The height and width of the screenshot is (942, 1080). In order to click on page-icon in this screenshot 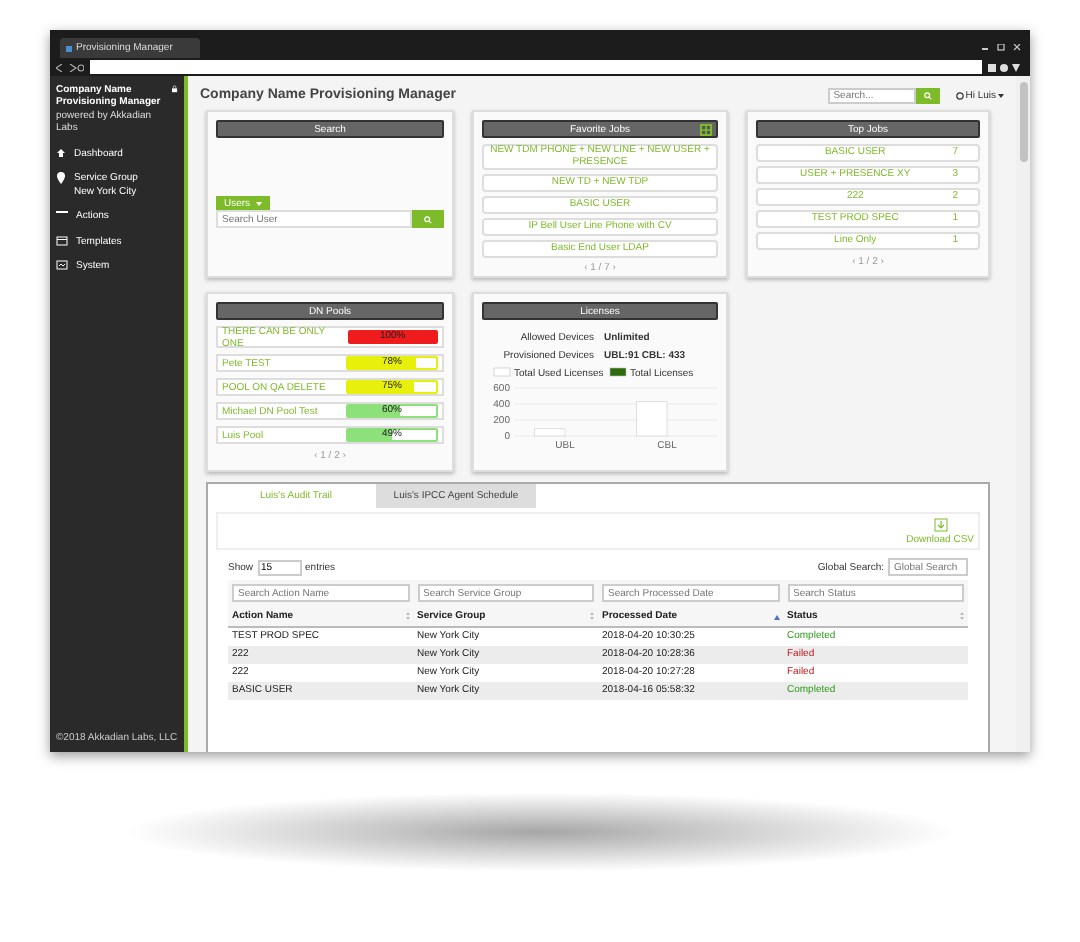, I will do `click(69, 48)`.